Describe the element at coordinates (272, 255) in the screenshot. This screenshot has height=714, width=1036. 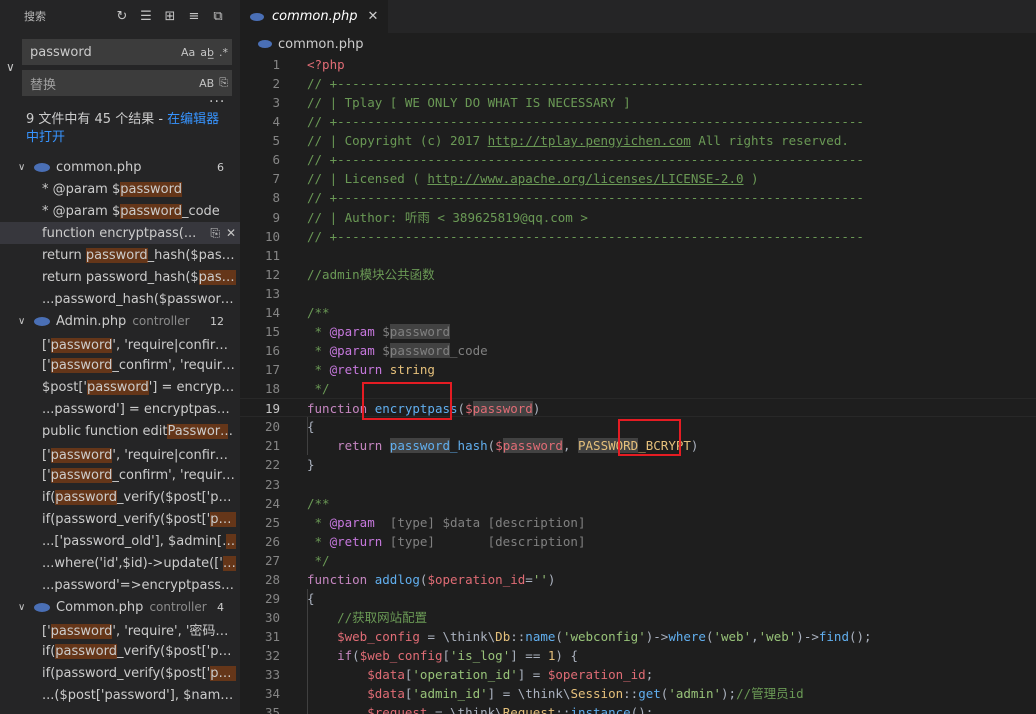
I see `line-number: 11` at that location.